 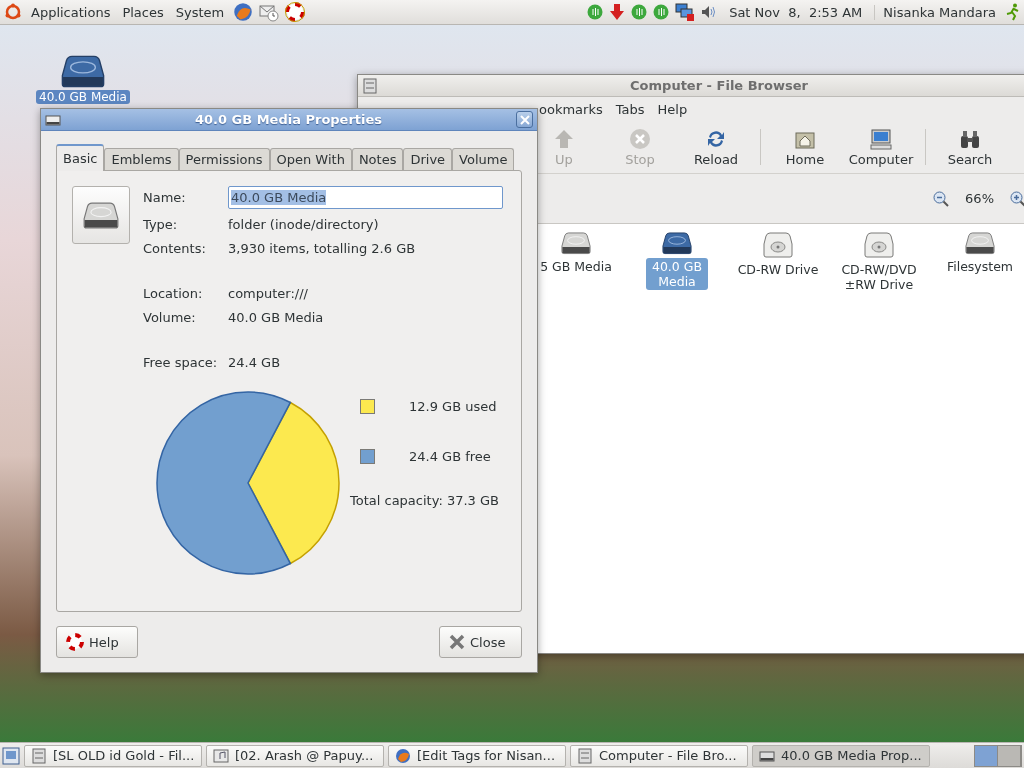 What do you see at coordinates (304, 224) in the screenshot?
I see `field-value: folder (inode/directory)` at bounding box center [304, 224].